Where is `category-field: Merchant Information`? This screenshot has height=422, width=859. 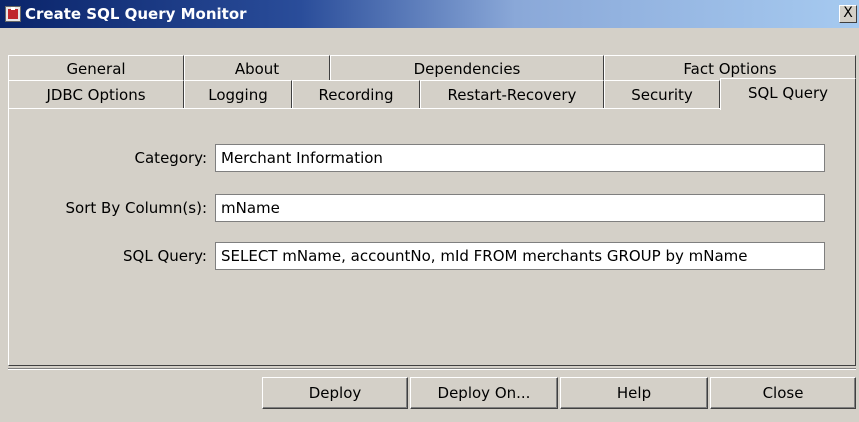 category-field: Merchant Information is located at coordinates (520, 158).